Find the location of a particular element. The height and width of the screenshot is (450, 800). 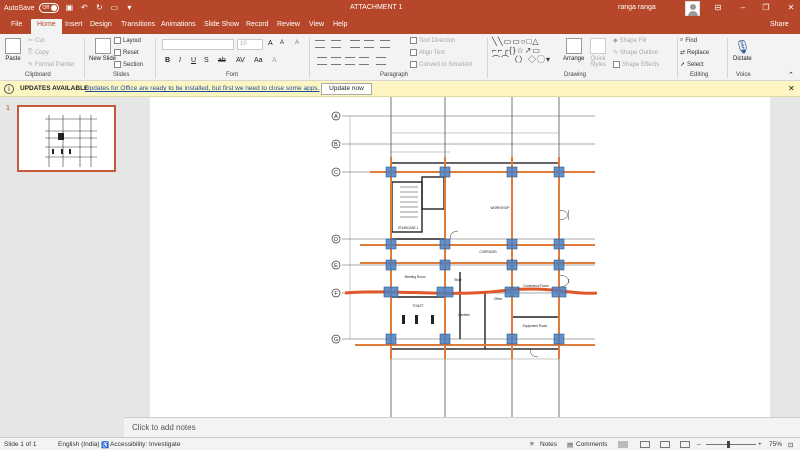

zoom-slider is located at coordinates (731, 444).